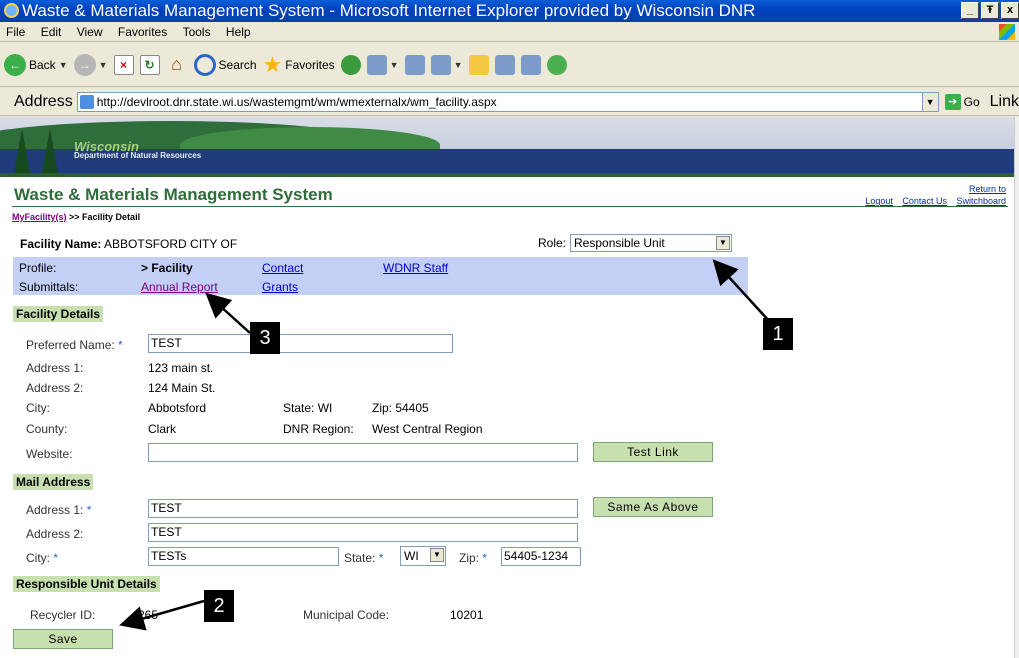  I want to click on menu-bar: File Edit View Favorites Tools Help, so click(509, 32).